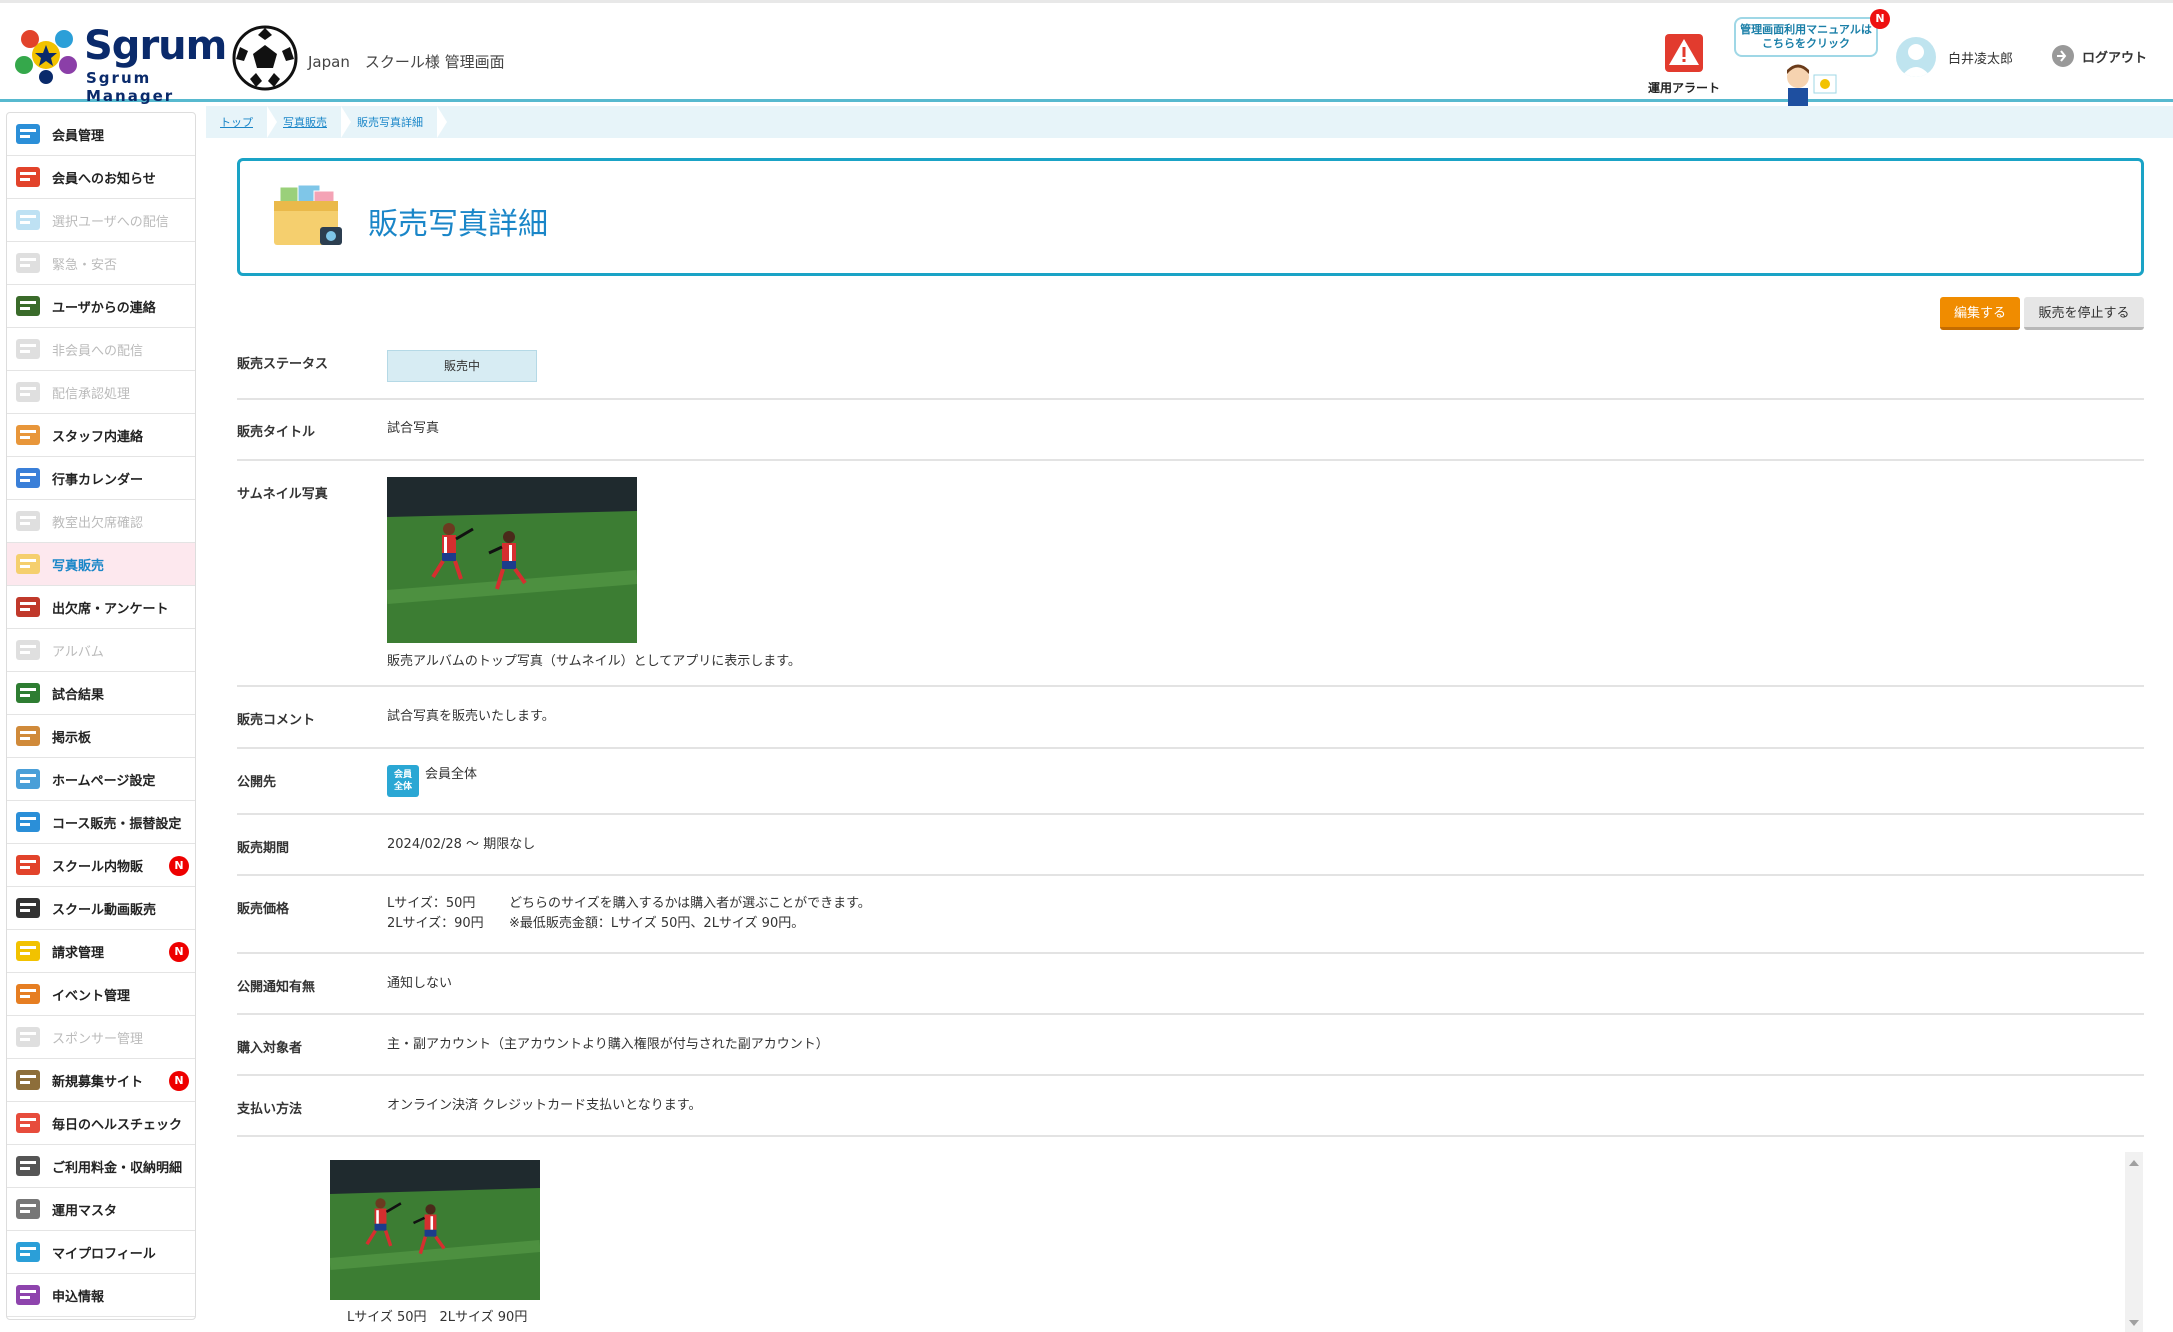 Image resolution: width=2173 pixels, height=1332 pixels. What do you see at coordinates (117, 824) in the screenshot?
I see `sidebar-item-label: コース販売・振替設定` at bounding box center [117, 824].